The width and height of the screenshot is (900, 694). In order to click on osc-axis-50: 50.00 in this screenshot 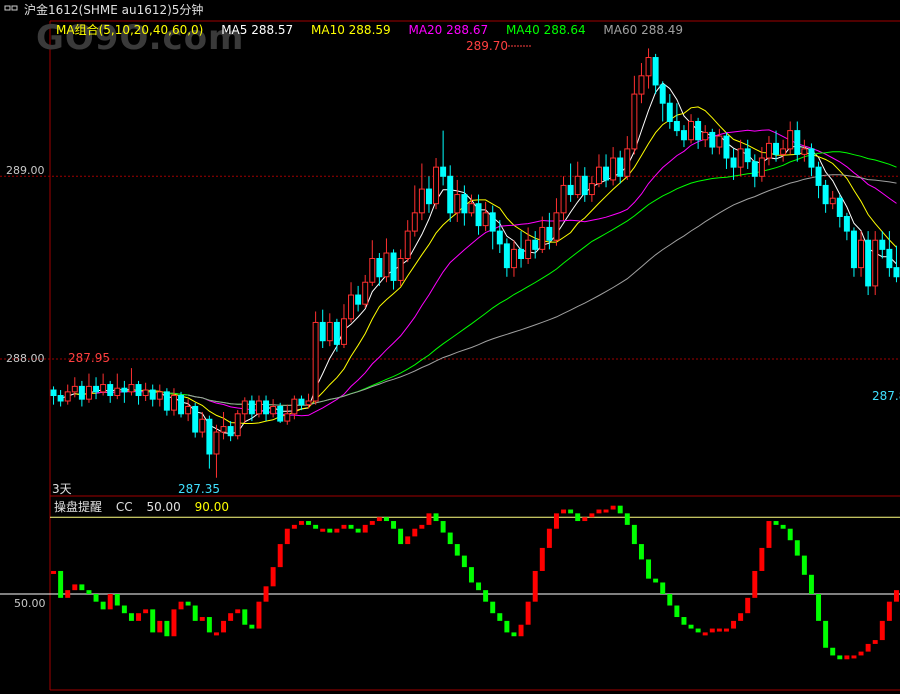, I will do `click(30, 603)`.